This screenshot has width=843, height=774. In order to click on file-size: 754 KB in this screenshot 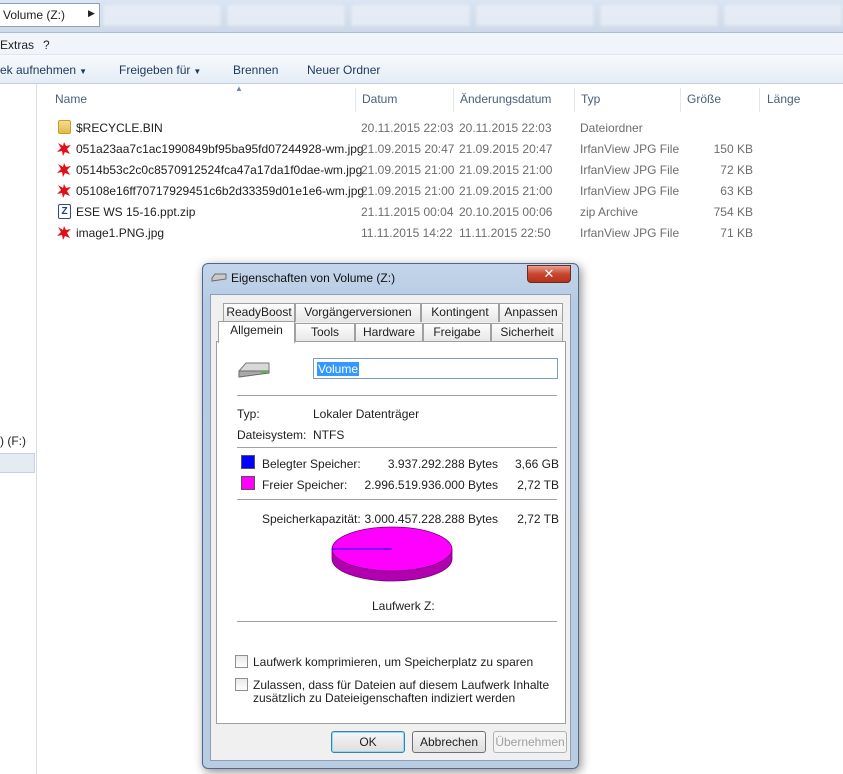, I will do `click(733, 212)`.